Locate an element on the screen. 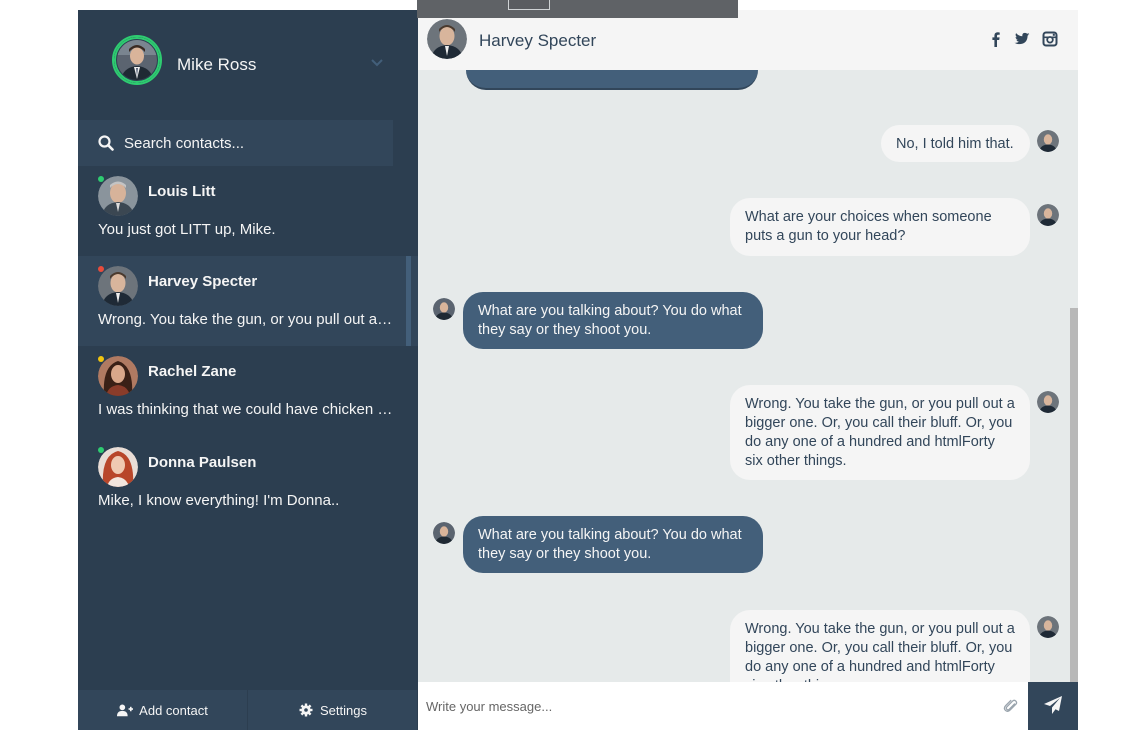 This screenshot has height=748, width=1125. add-contact-label: Add contact is located at coordinates (173, 710).